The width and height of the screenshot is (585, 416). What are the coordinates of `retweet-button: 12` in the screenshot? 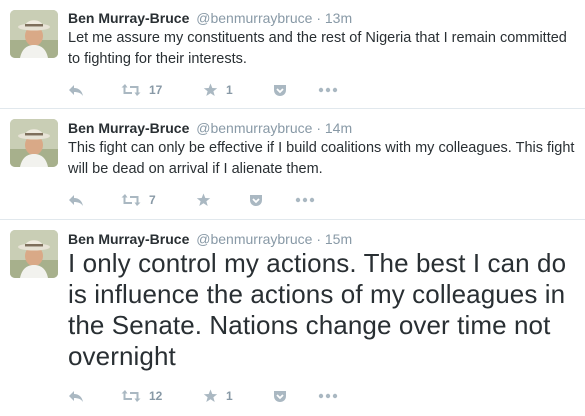 It's located at (141, 396).